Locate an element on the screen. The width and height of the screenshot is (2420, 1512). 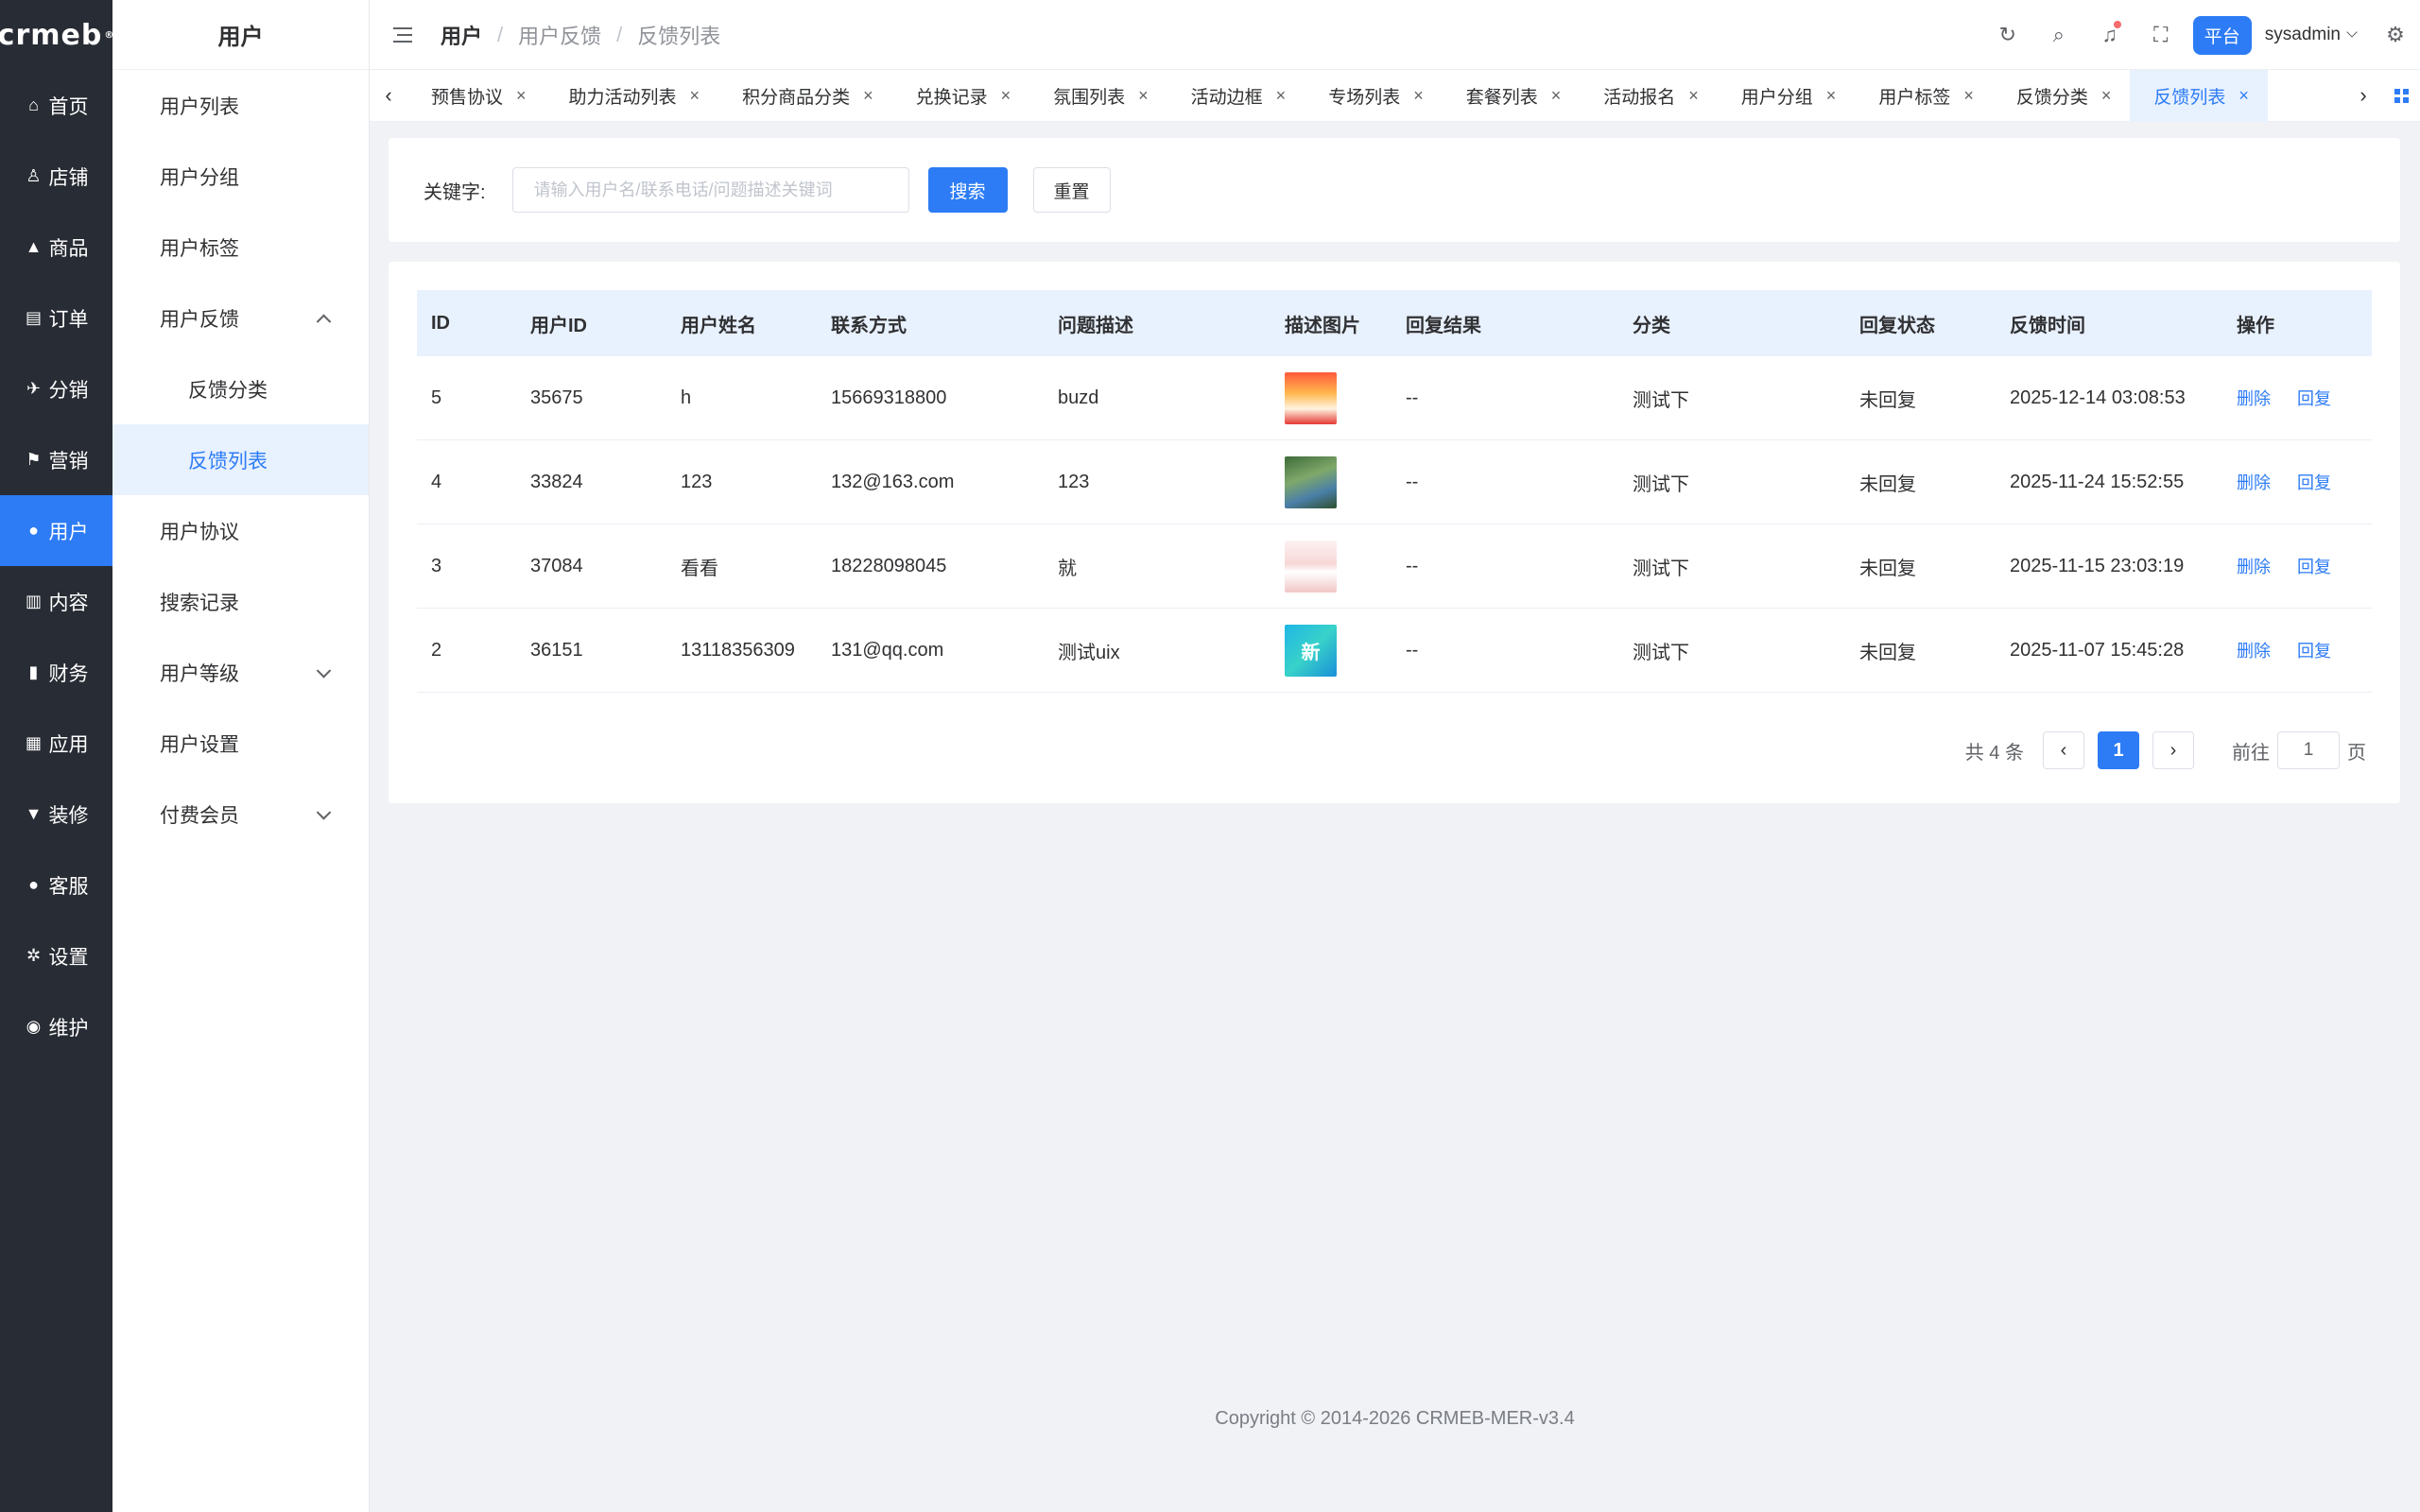
tab-item: 用户标签 × is located at coordinates (1924, 96).